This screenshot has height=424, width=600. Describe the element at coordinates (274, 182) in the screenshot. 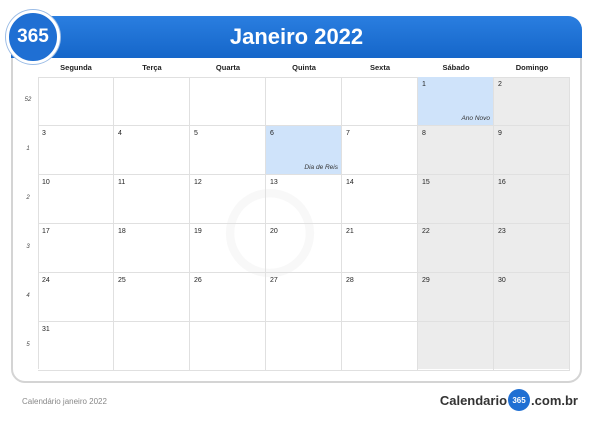

I see `day-number: 13` at that location.